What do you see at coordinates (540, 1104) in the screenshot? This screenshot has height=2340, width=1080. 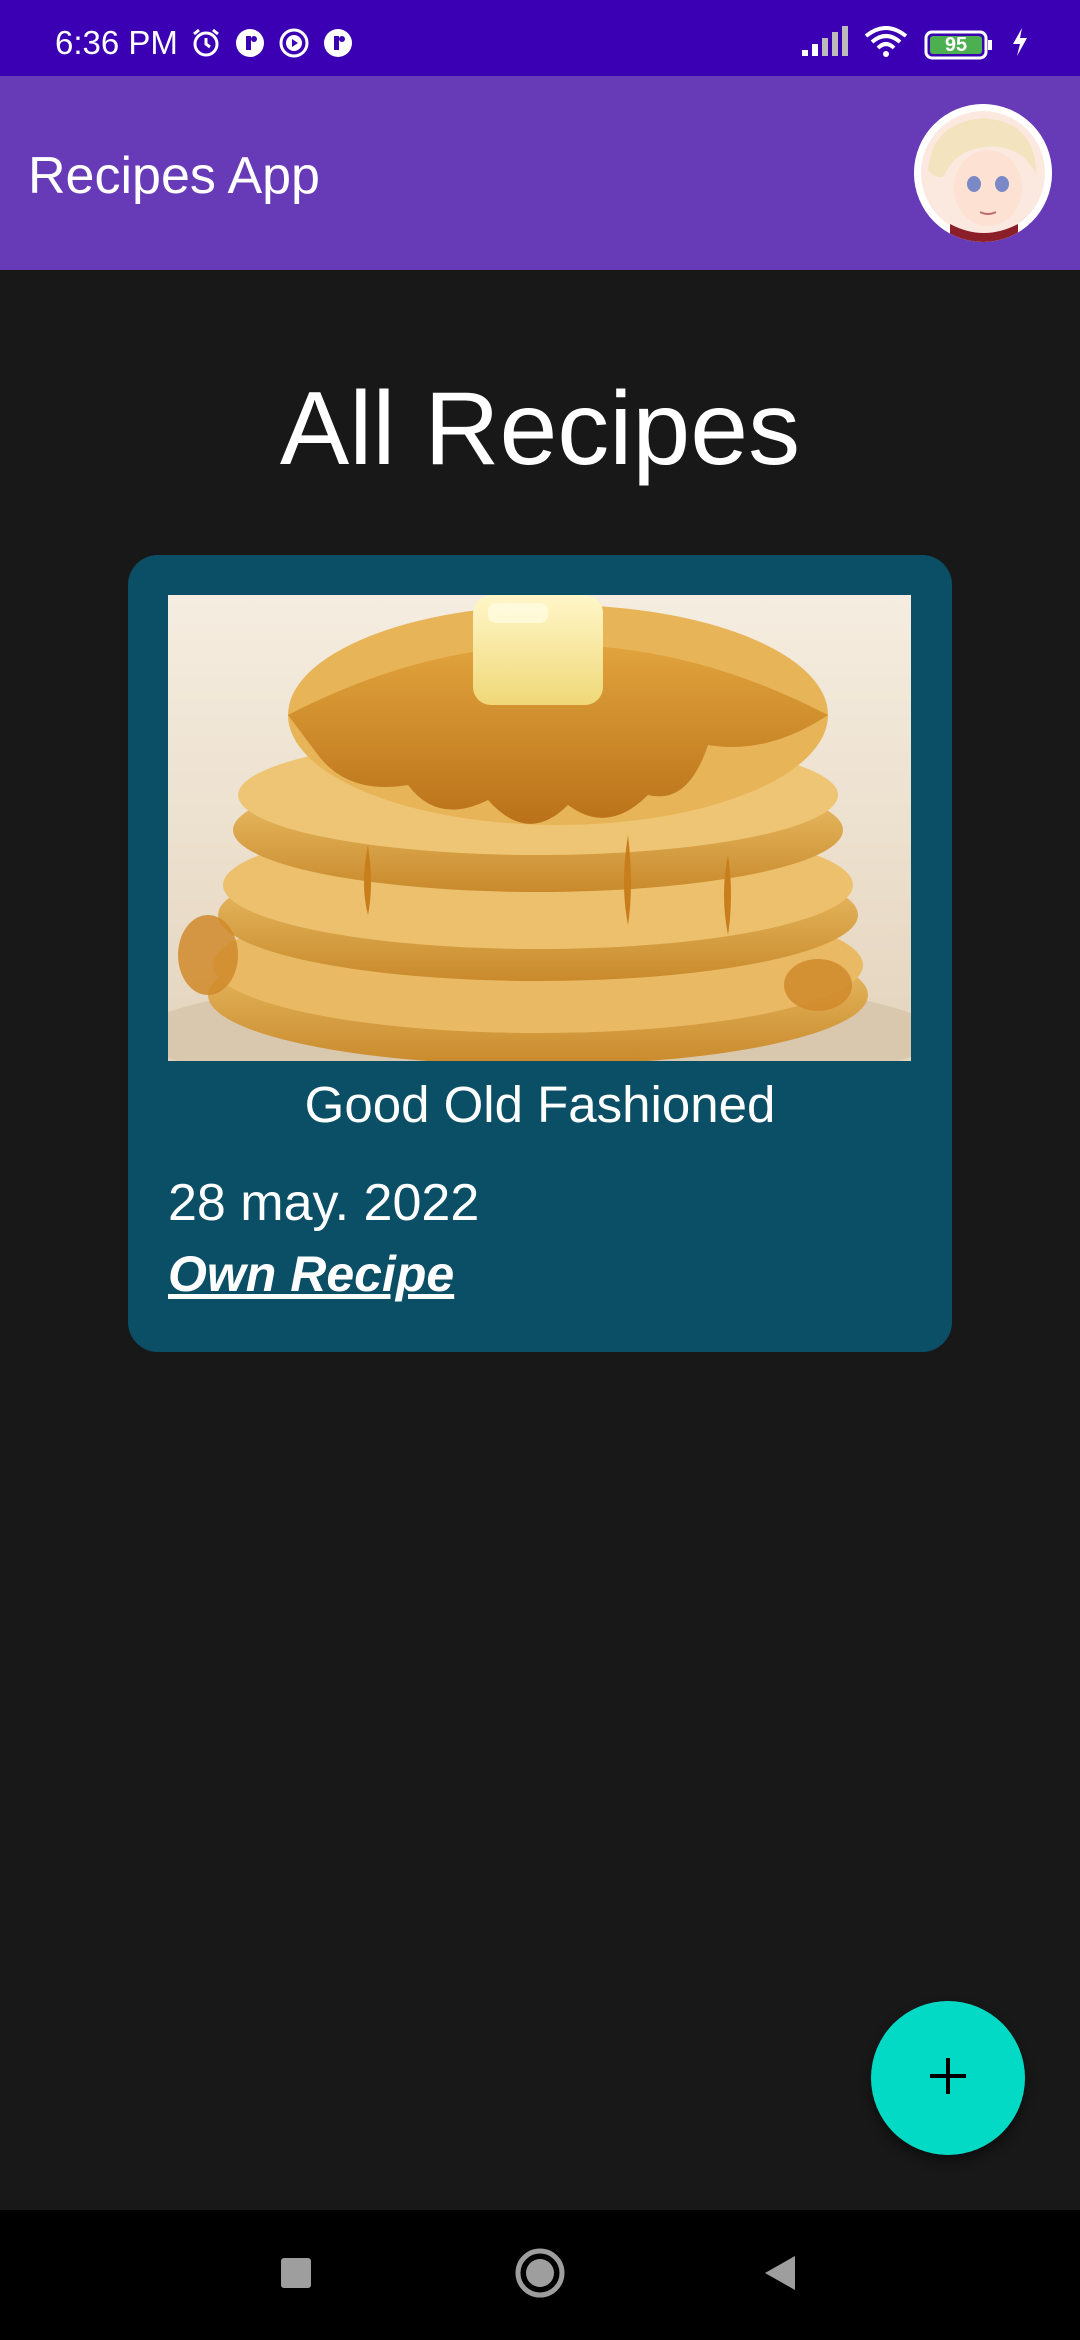 I see `recipe-title: Good Old Fashioned` at bounding box center [540, 1104].